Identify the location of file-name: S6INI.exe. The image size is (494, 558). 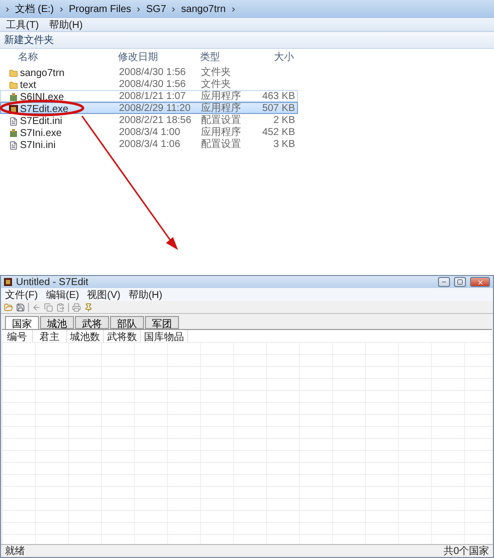
(42, 97).